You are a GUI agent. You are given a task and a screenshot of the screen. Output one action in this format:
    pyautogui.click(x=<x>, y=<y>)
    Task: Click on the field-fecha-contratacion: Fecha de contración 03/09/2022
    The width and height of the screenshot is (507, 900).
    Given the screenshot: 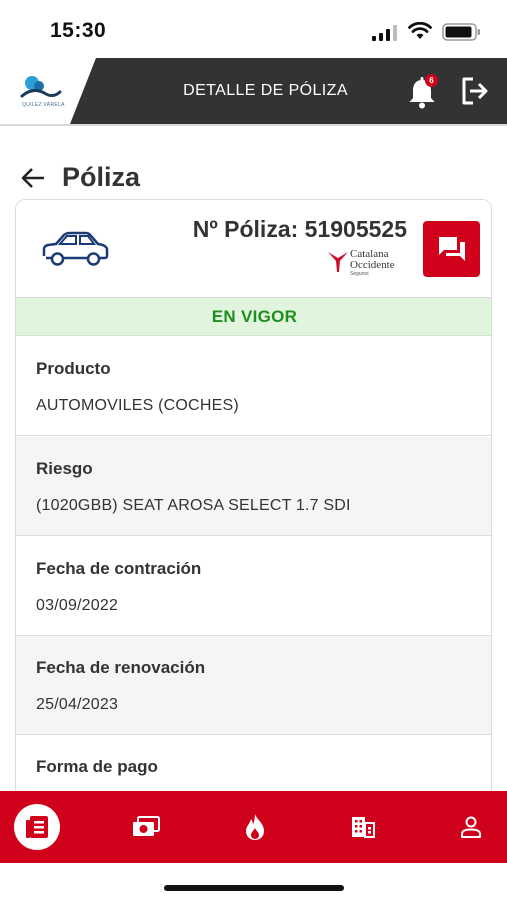 What is the action you would take?
    pyautogui.click(x=253, y=586)
    